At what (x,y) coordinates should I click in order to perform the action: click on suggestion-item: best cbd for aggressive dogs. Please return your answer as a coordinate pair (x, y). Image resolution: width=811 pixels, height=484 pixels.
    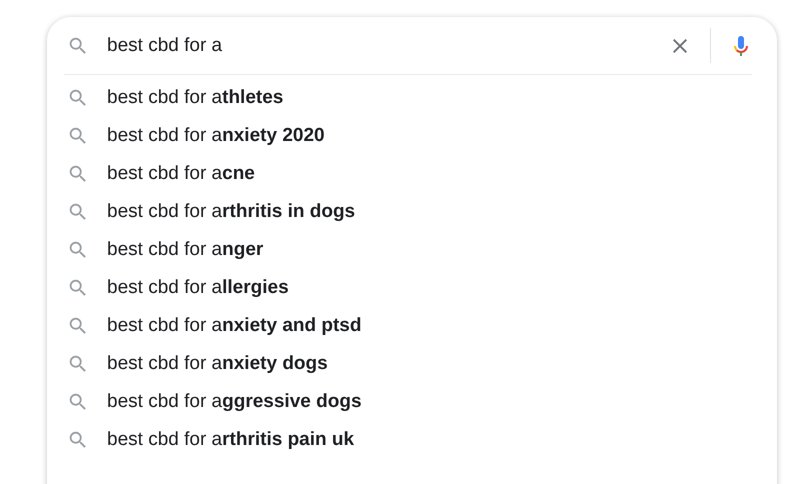
    Looking at the image, I should click on (234, 402).